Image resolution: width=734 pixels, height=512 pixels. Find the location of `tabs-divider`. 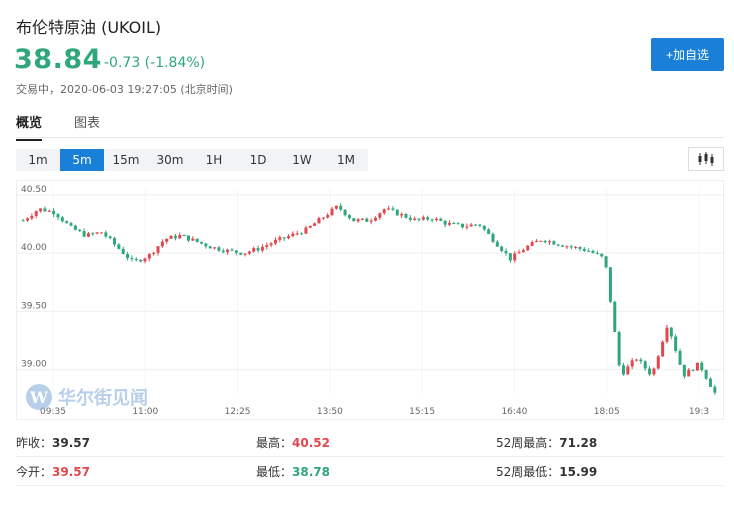

tabs-divider is located at coordinates (370, 137).